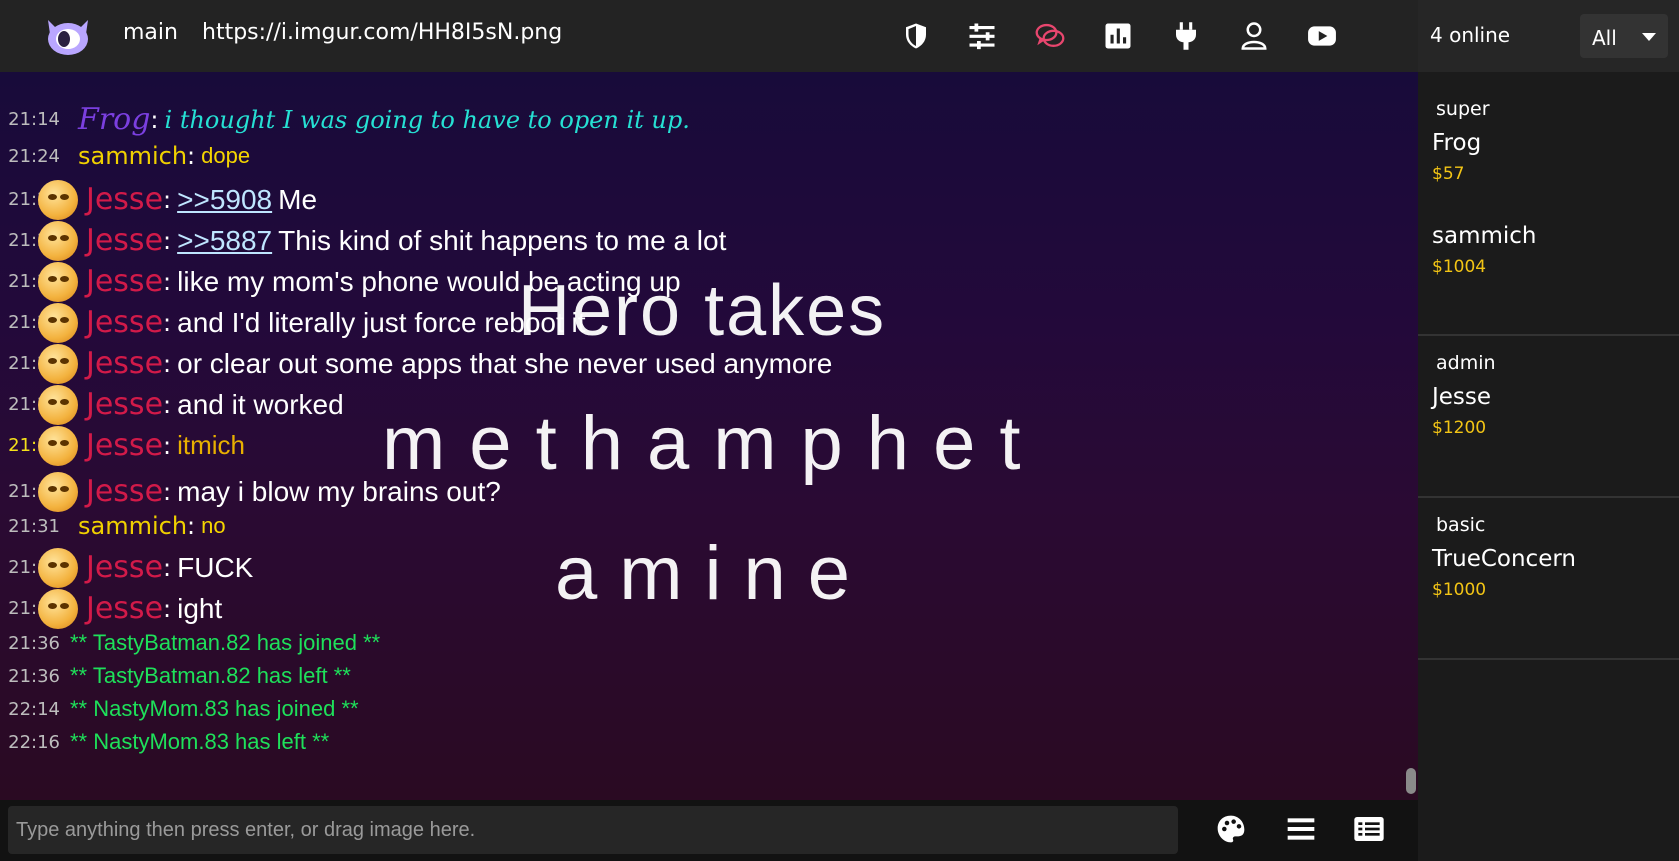 The height and width of the screenshot is (861, 1679). I want to click on message-text: ight, so click(200, 608).